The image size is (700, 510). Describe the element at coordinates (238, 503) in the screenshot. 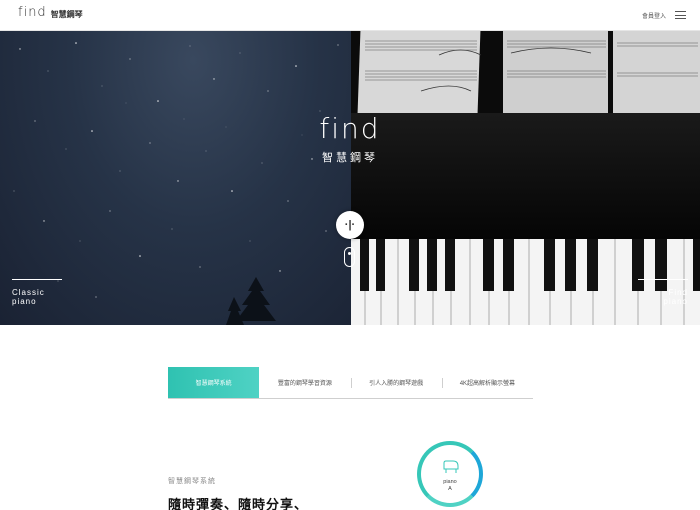

I see `section-heading: 隨時彈奏、隨時分享、` at that location.